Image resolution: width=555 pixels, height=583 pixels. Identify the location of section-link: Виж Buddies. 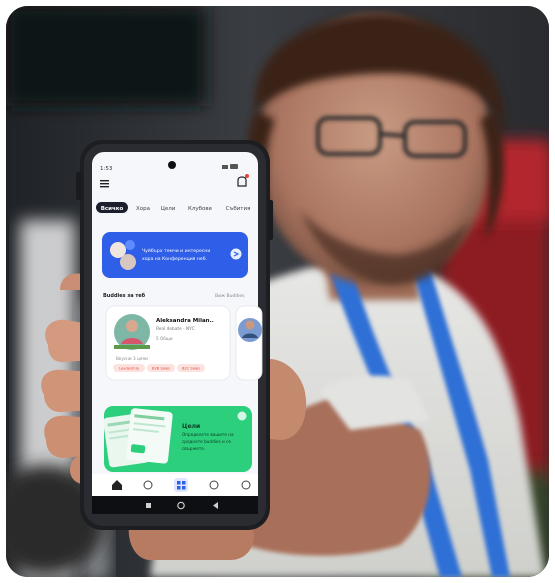
(230, 296).